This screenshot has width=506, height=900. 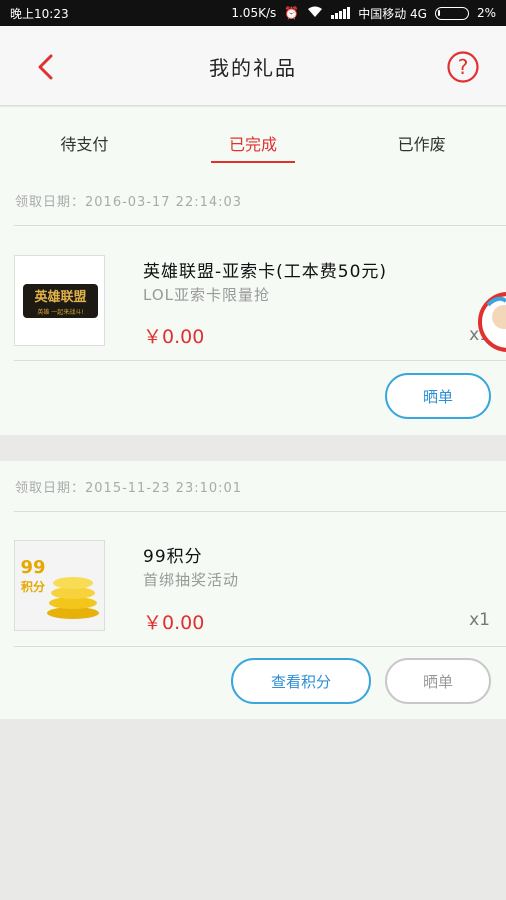 What do you see at coordinates (206, 295) in the screenshot?
I see `product-description: LOL亚索卡限量抢` at bounding box center [206, 295].